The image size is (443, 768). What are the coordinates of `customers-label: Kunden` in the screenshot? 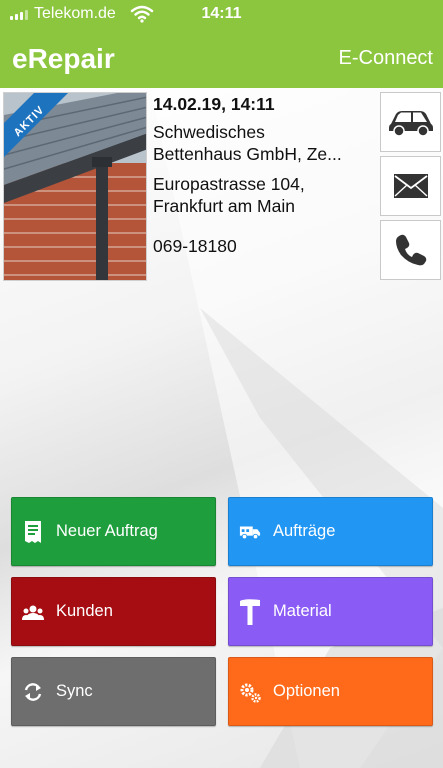 It's located at (84, 611).